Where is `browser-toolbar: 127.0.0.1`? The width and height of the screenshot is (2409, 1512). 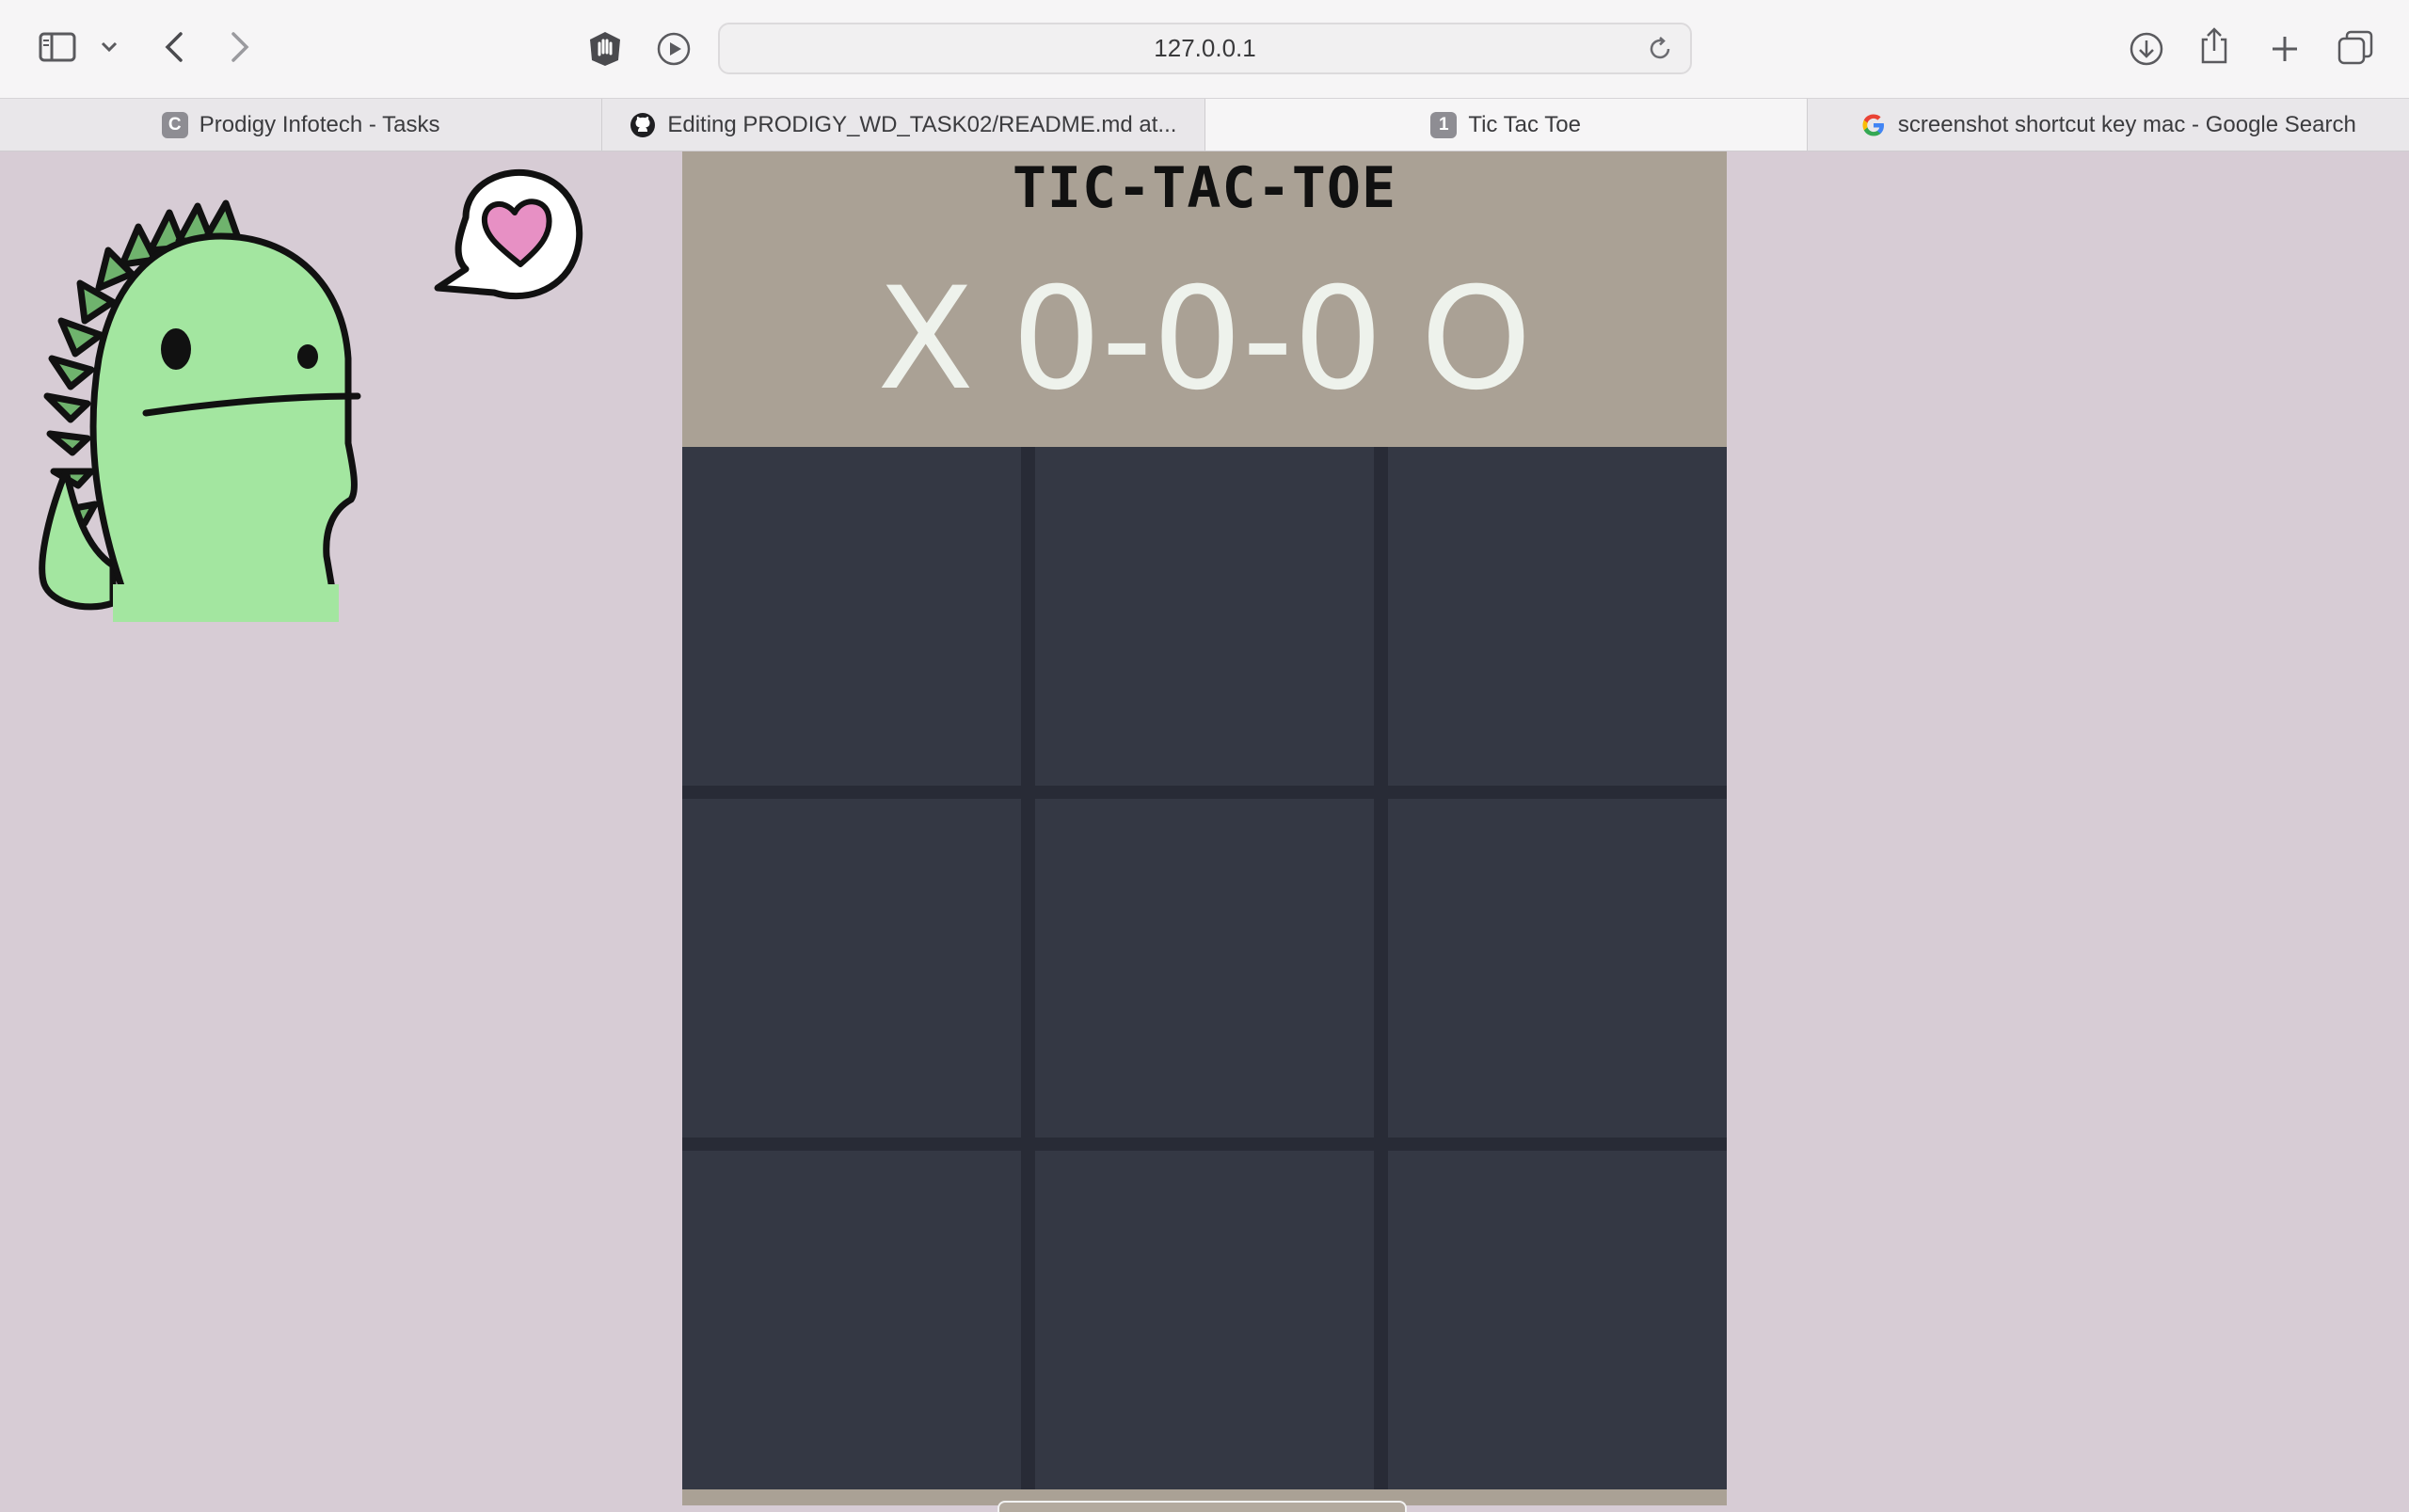
browser-toolbar: 127.0.0.1 is located at coordinates (1205, 49).